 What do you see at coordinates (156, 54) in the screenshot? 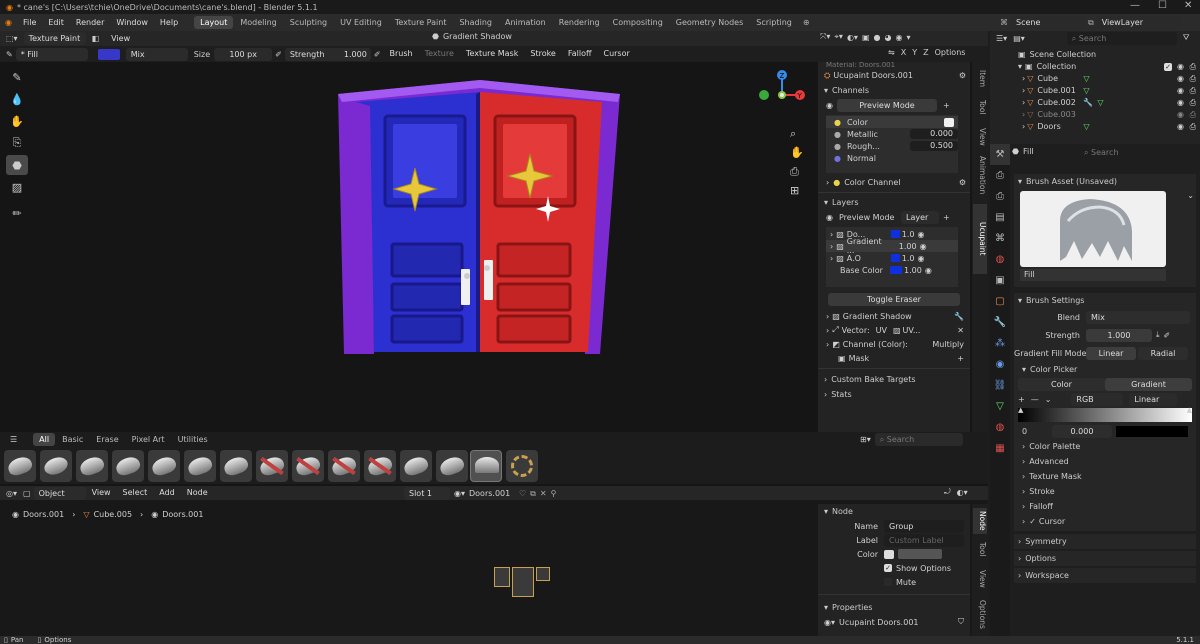
I see `blend-mode-selector: Mix` at bounding box center [156, 54].